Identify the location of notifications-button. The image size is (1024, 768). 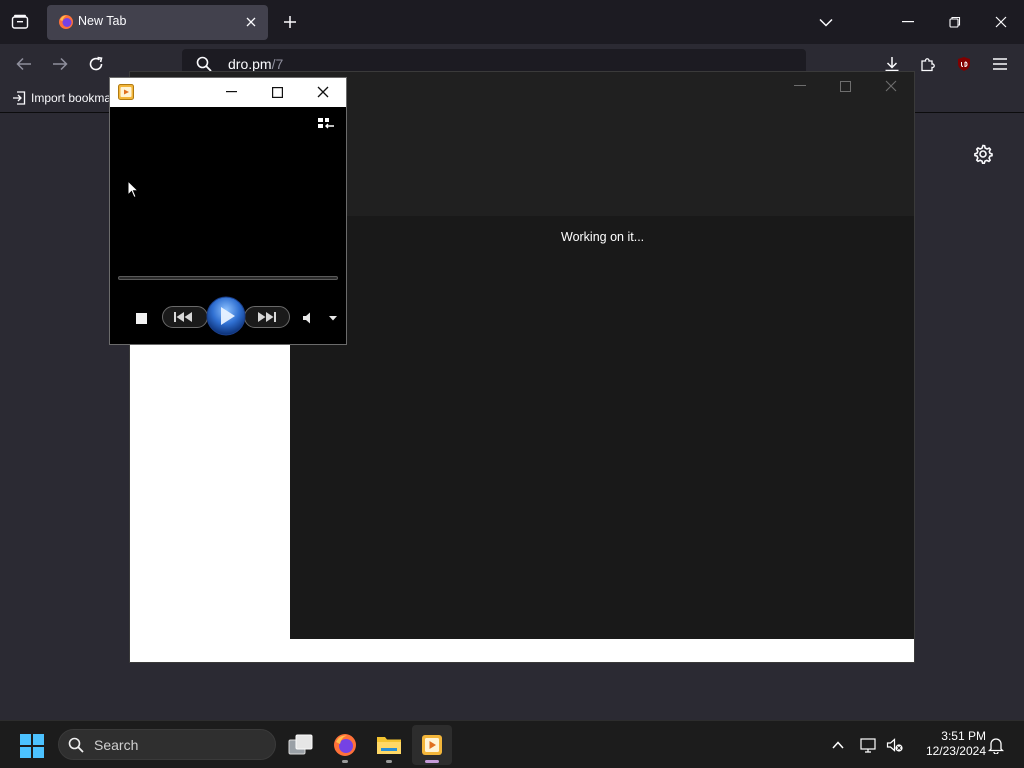
(996, 745).